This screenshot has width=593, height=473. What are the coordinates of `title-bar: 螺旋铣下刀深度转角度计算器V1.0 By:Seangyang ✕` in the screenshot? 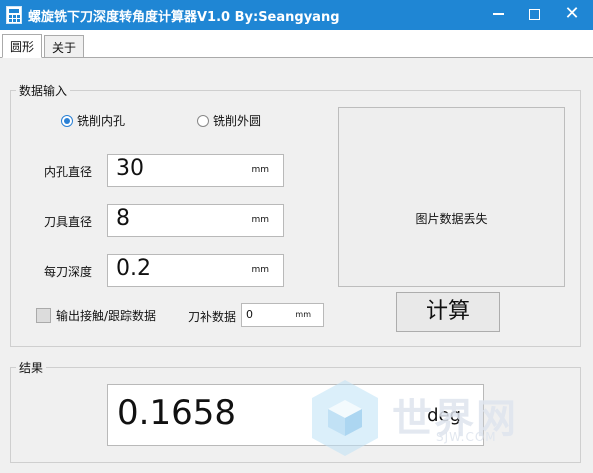 It's located at (296, 15).